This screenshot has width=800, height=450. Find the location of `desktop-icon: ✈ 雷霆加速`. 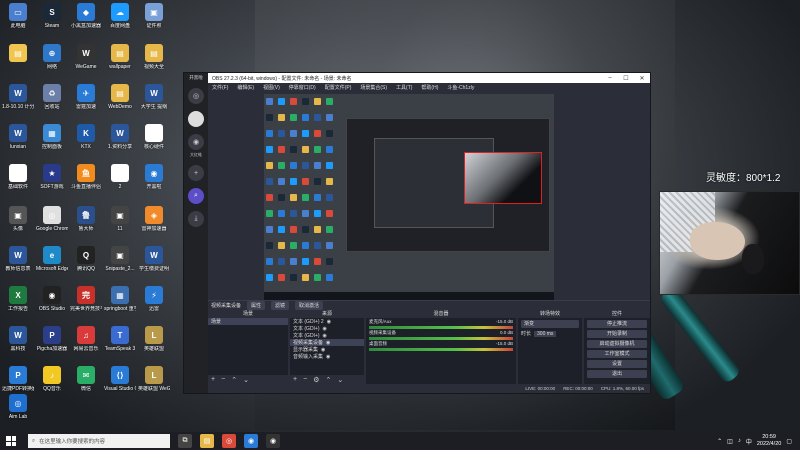

desktop-icon: ✈ 雷霆加速 is located at coordinates (86, 97).